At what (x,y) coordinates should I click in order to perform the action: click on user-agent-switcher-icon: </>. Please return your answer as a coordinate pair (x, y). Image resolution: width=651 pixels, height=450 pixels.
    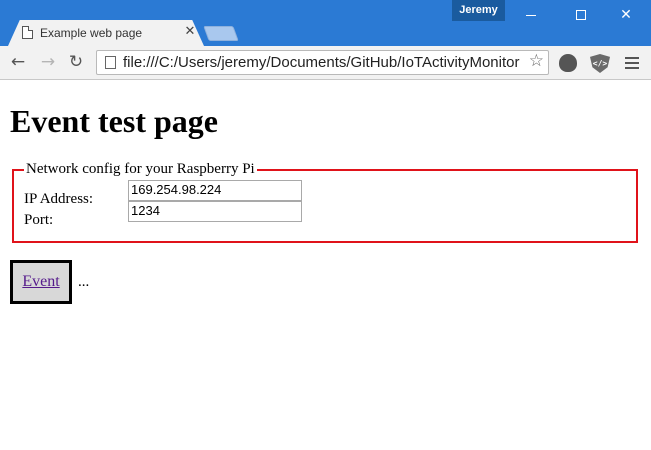
    Looking at the image, I should click on (600, 63).